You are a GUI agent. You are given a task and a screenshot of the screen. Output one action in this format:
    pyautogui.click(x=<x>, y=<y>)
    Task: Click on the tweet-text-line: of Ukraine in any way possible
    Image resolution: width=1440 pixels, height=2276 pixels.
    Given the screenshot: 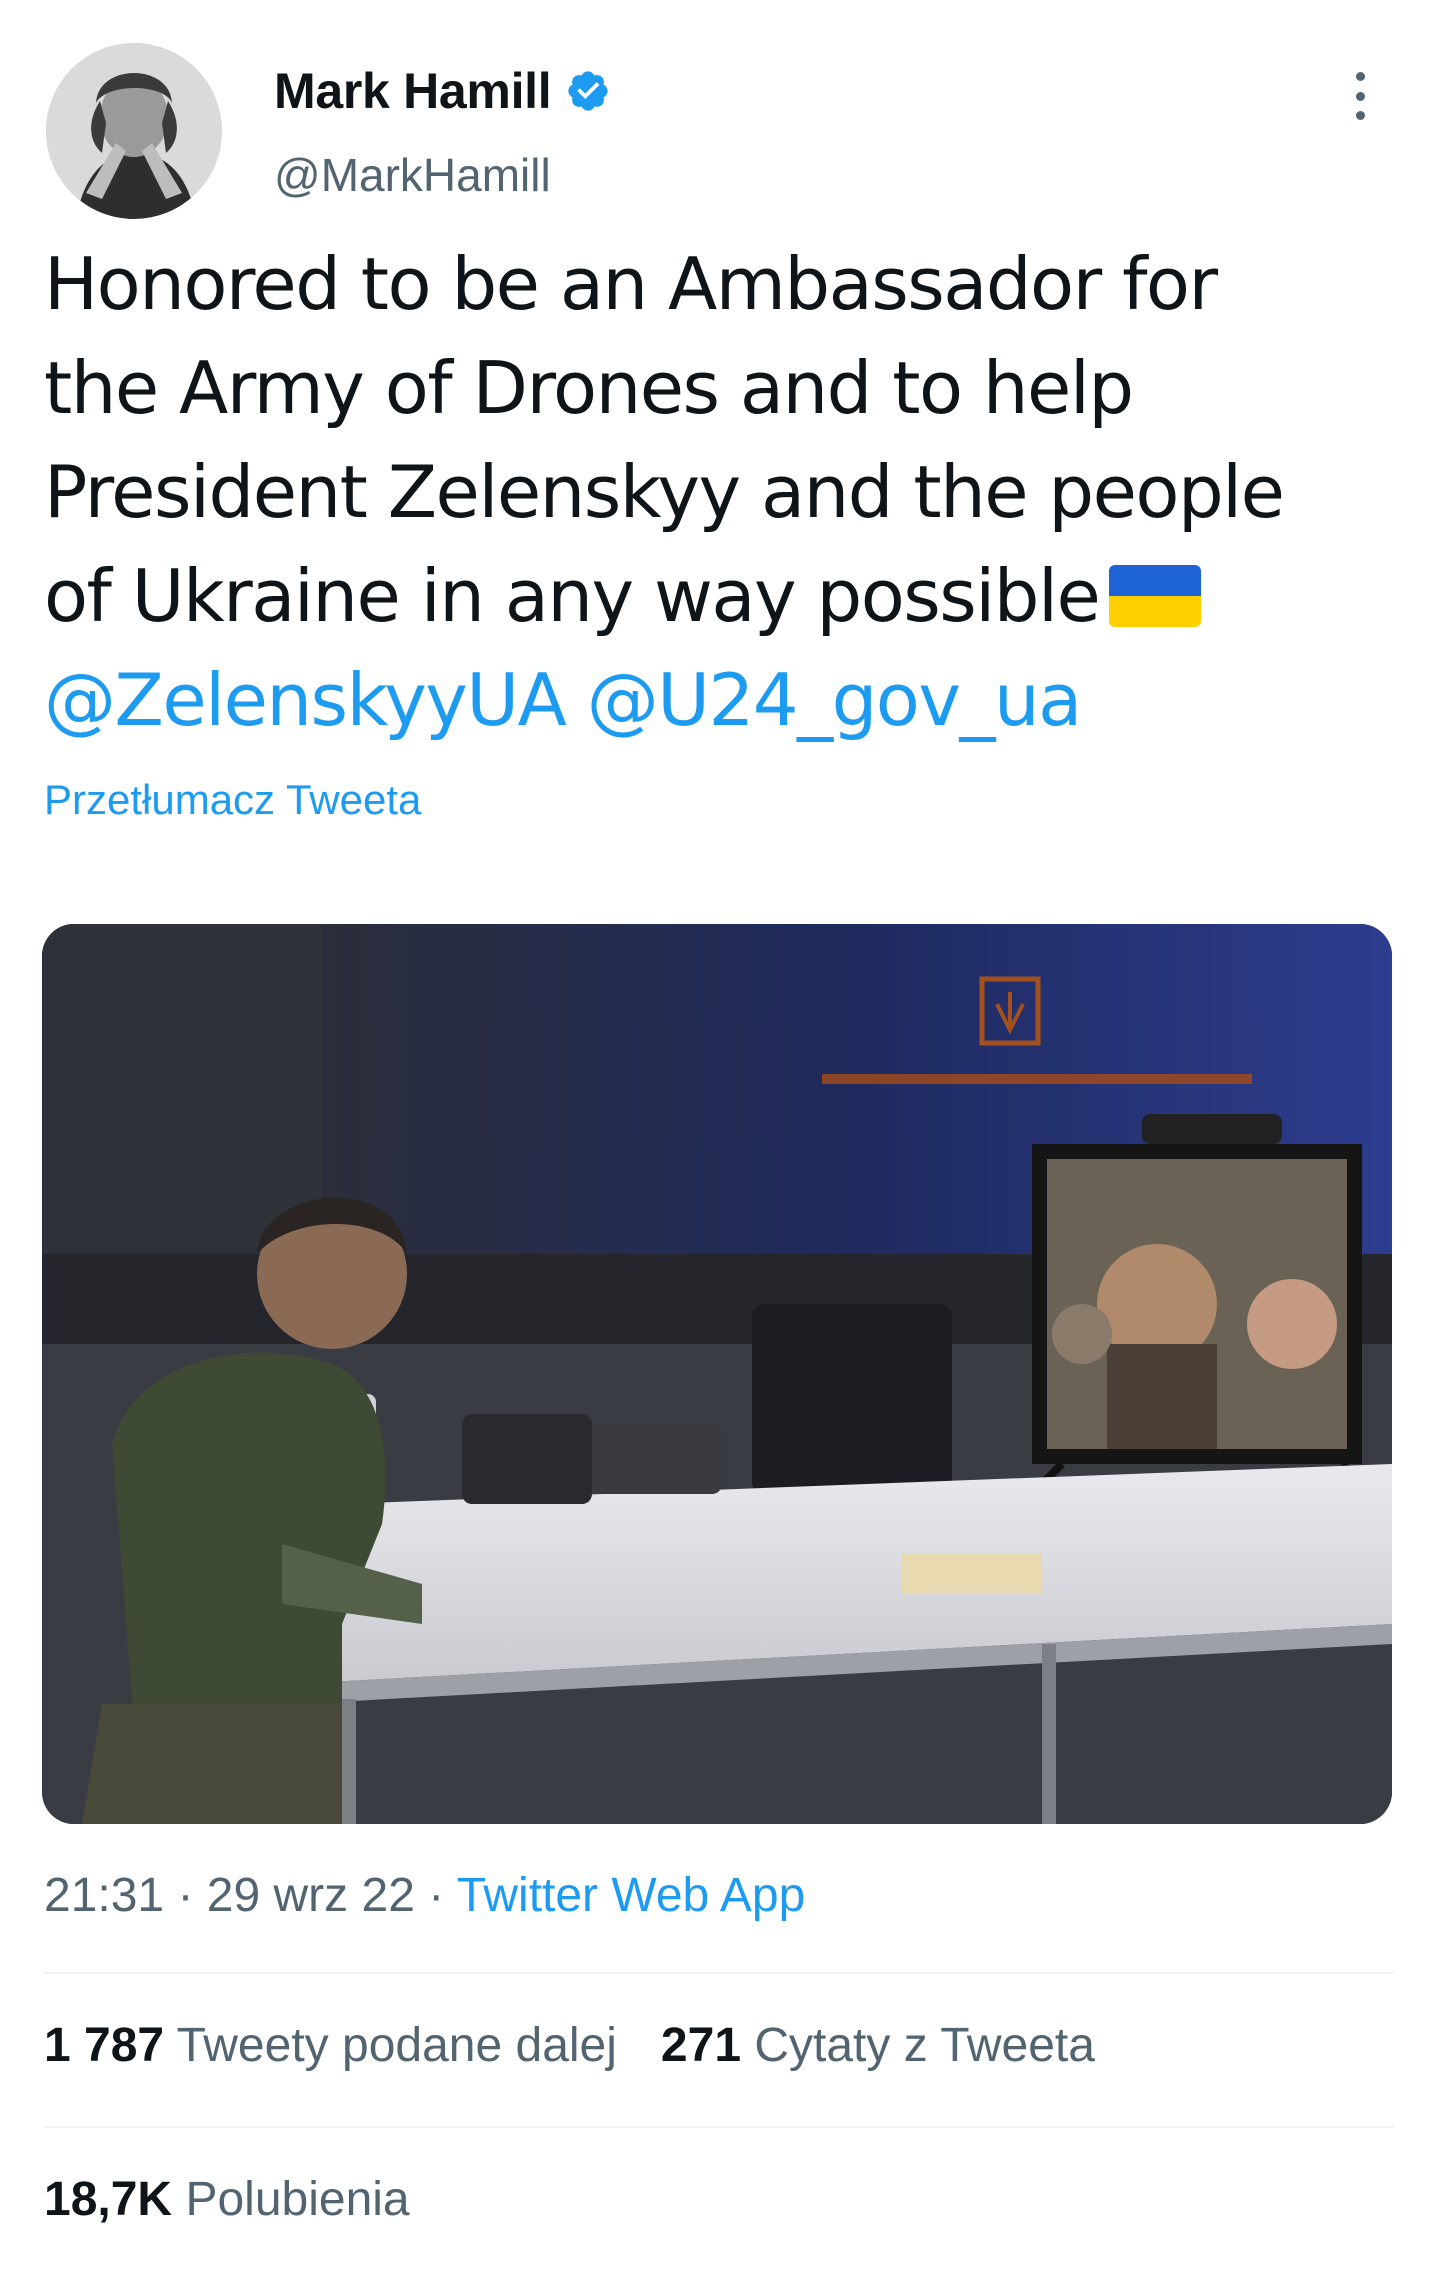 What is the action you would take?
    pyautogui.click(x=724, y=596)
    